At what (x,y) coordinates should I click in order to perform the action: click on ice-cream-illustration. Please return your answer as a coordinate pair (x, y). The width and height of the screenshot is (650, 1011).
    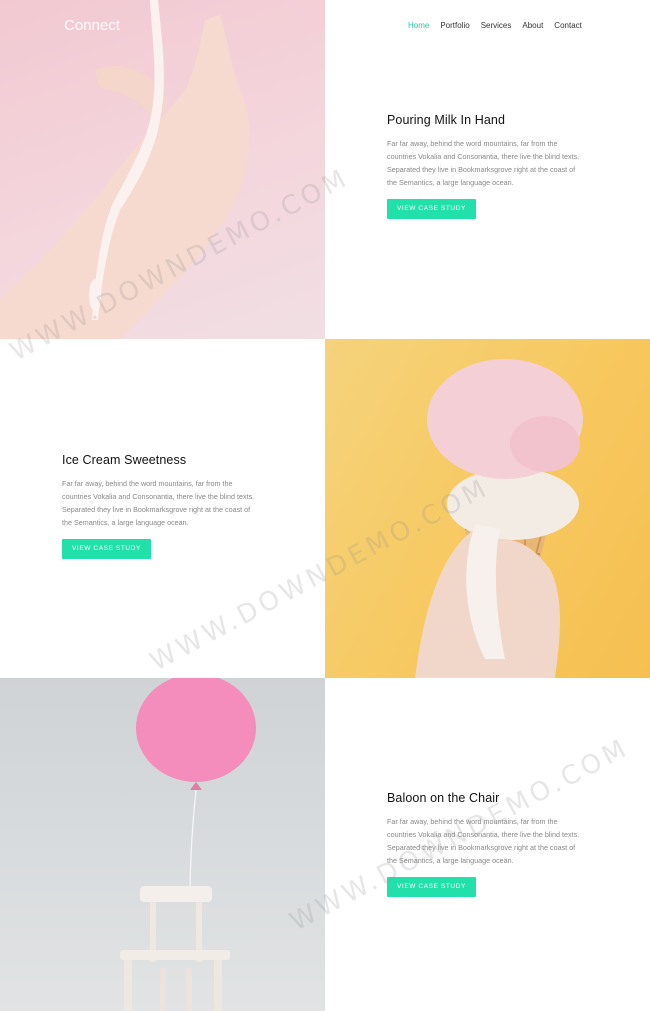
    Looking at the image, I should click on (499, 518).